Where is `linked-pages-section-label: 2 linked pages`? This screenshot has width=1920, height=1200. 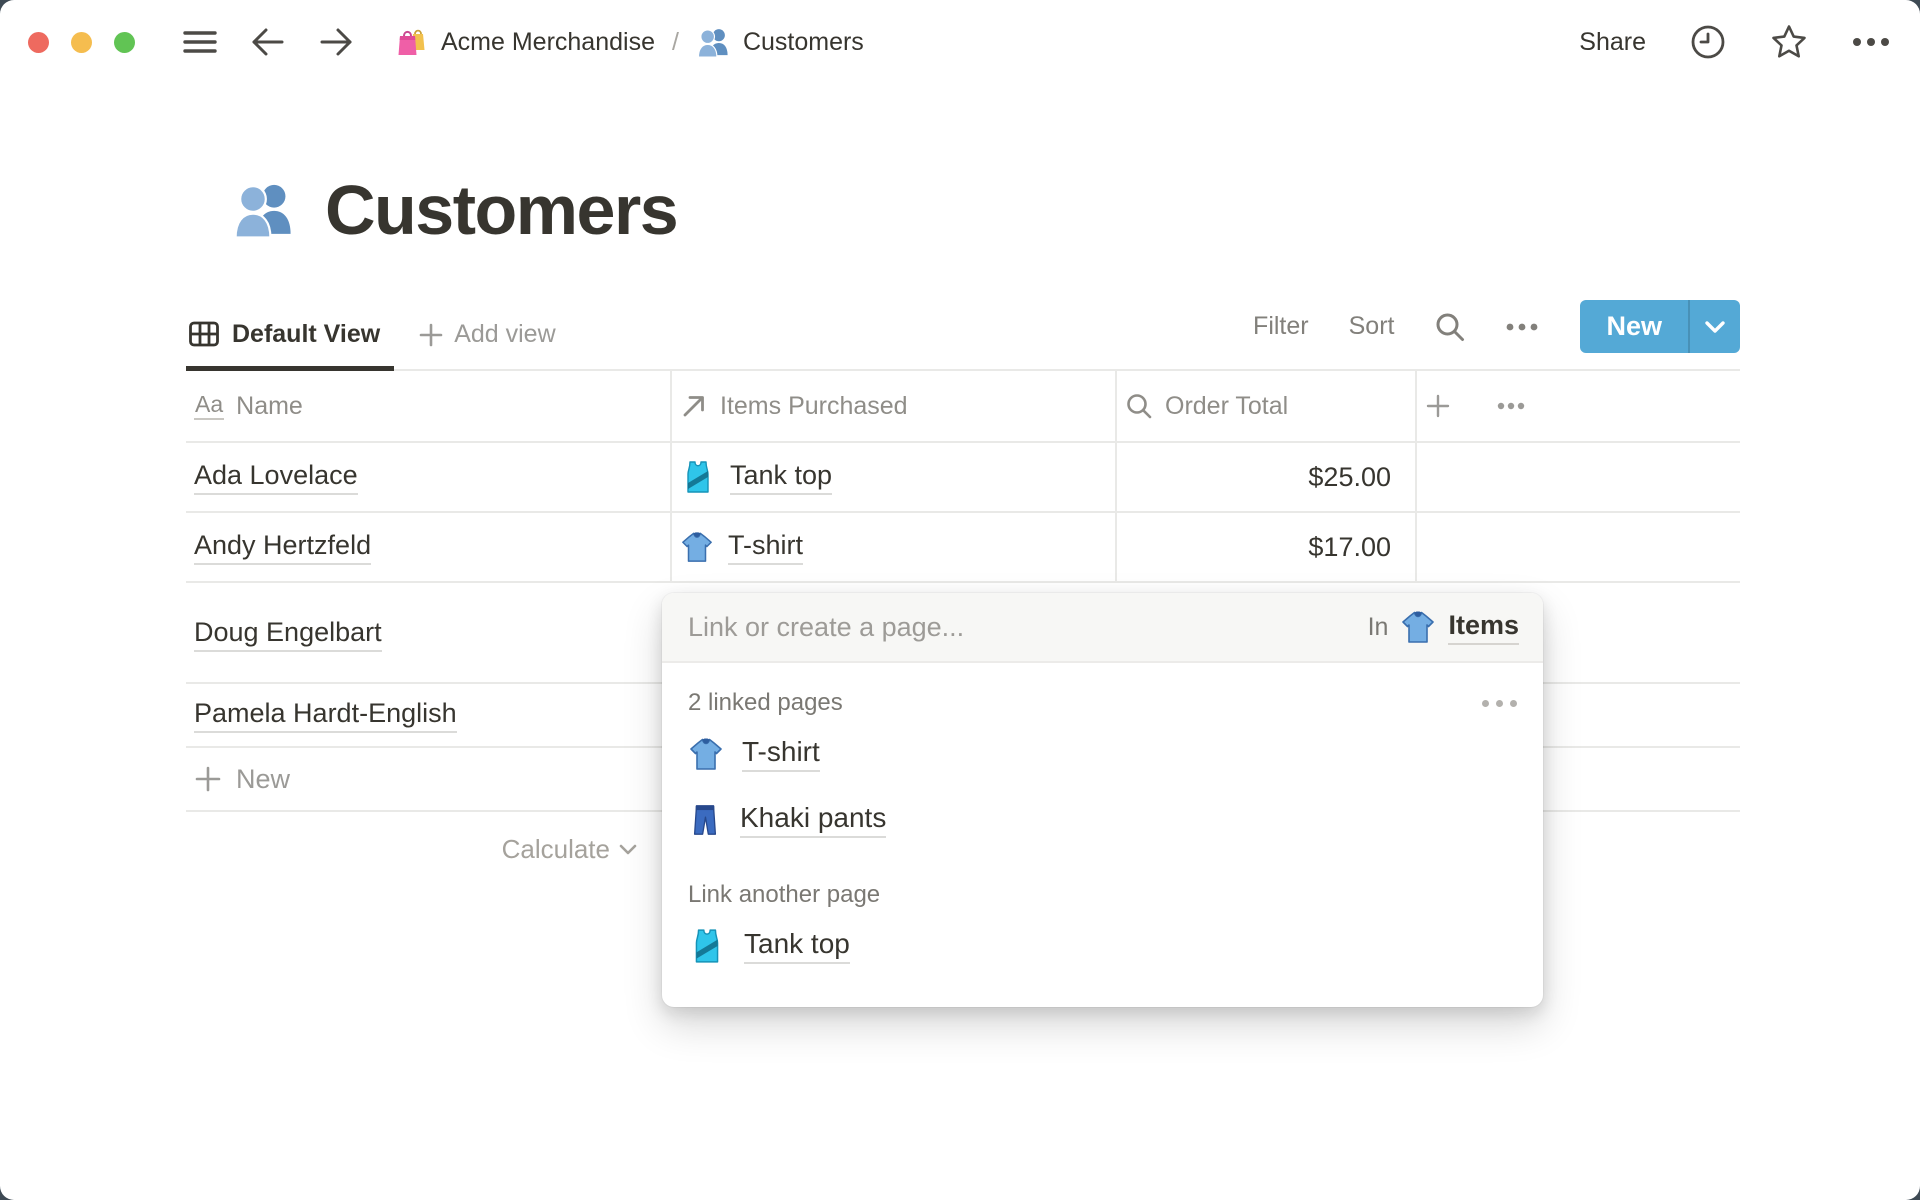 linked-pages-section-label: 2 linked pages is located at coordinates (765, 702).